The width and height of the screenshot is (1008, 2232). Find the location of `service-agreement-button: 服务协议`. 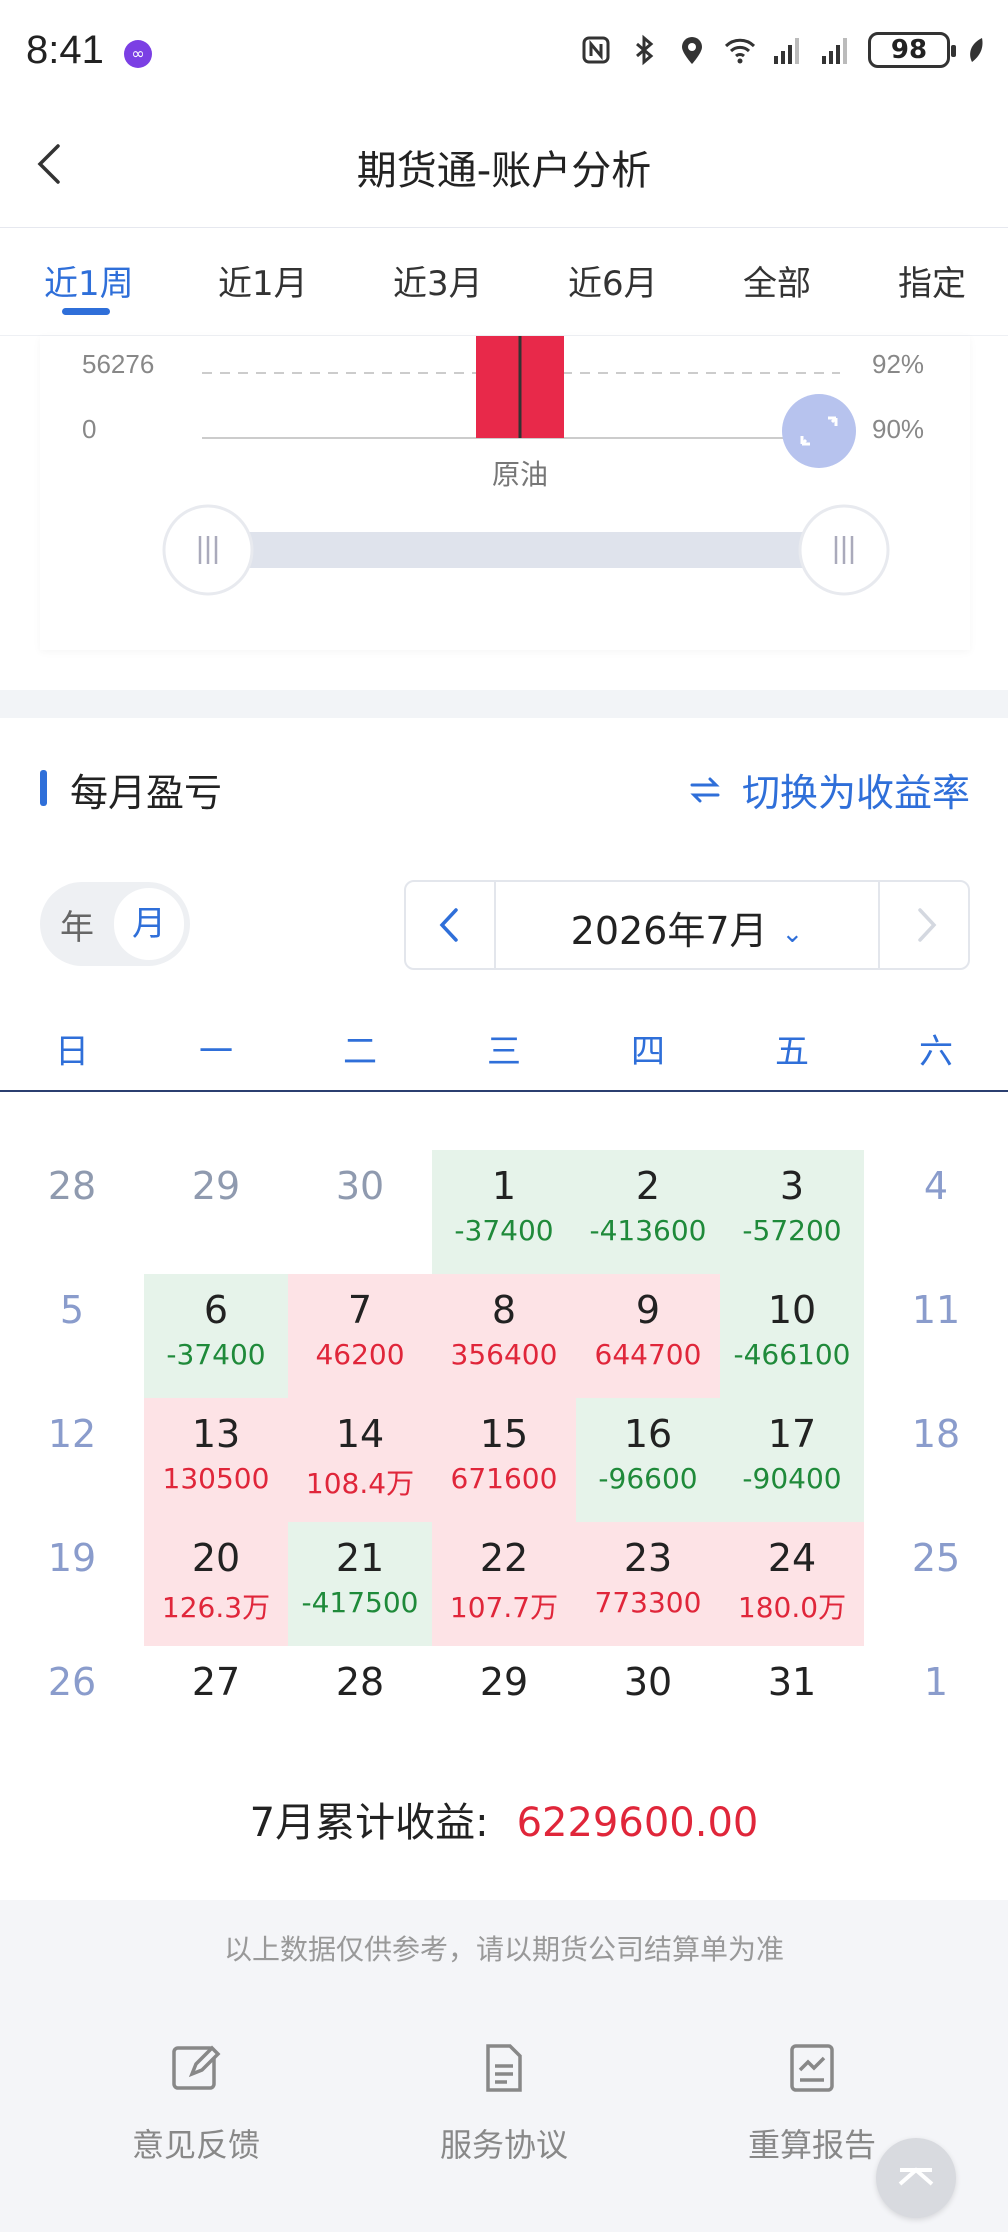

service-agreement-button: 服务协议 is located at coordinates (504, 2103).